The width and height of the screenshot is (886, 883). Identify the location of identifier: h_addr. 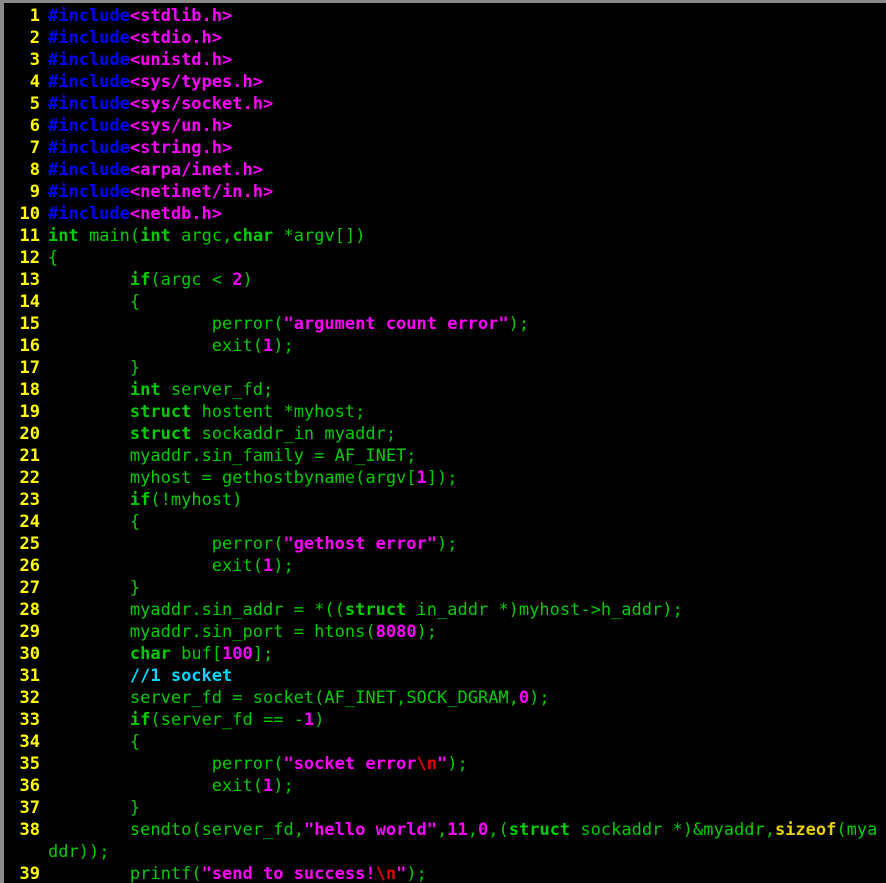
(631, 610).